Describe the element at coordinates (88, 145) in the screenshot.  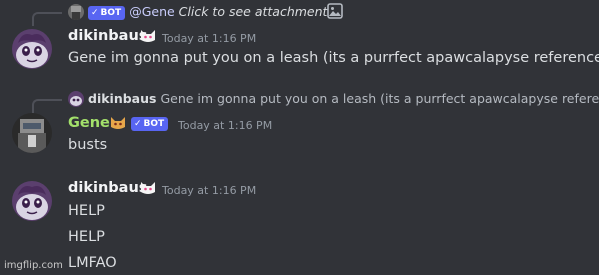
I see `message-text: busts` at that location.